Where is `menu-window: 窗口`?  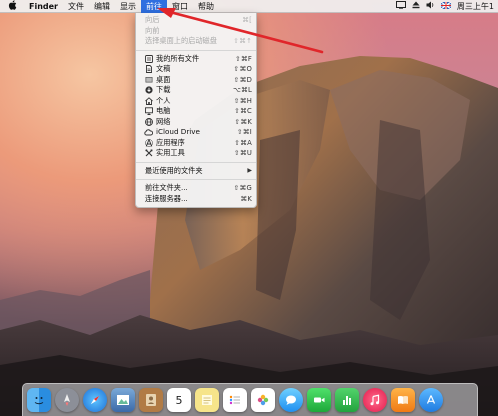
menu-window: 窗口 is located at coordinates (180, 6).